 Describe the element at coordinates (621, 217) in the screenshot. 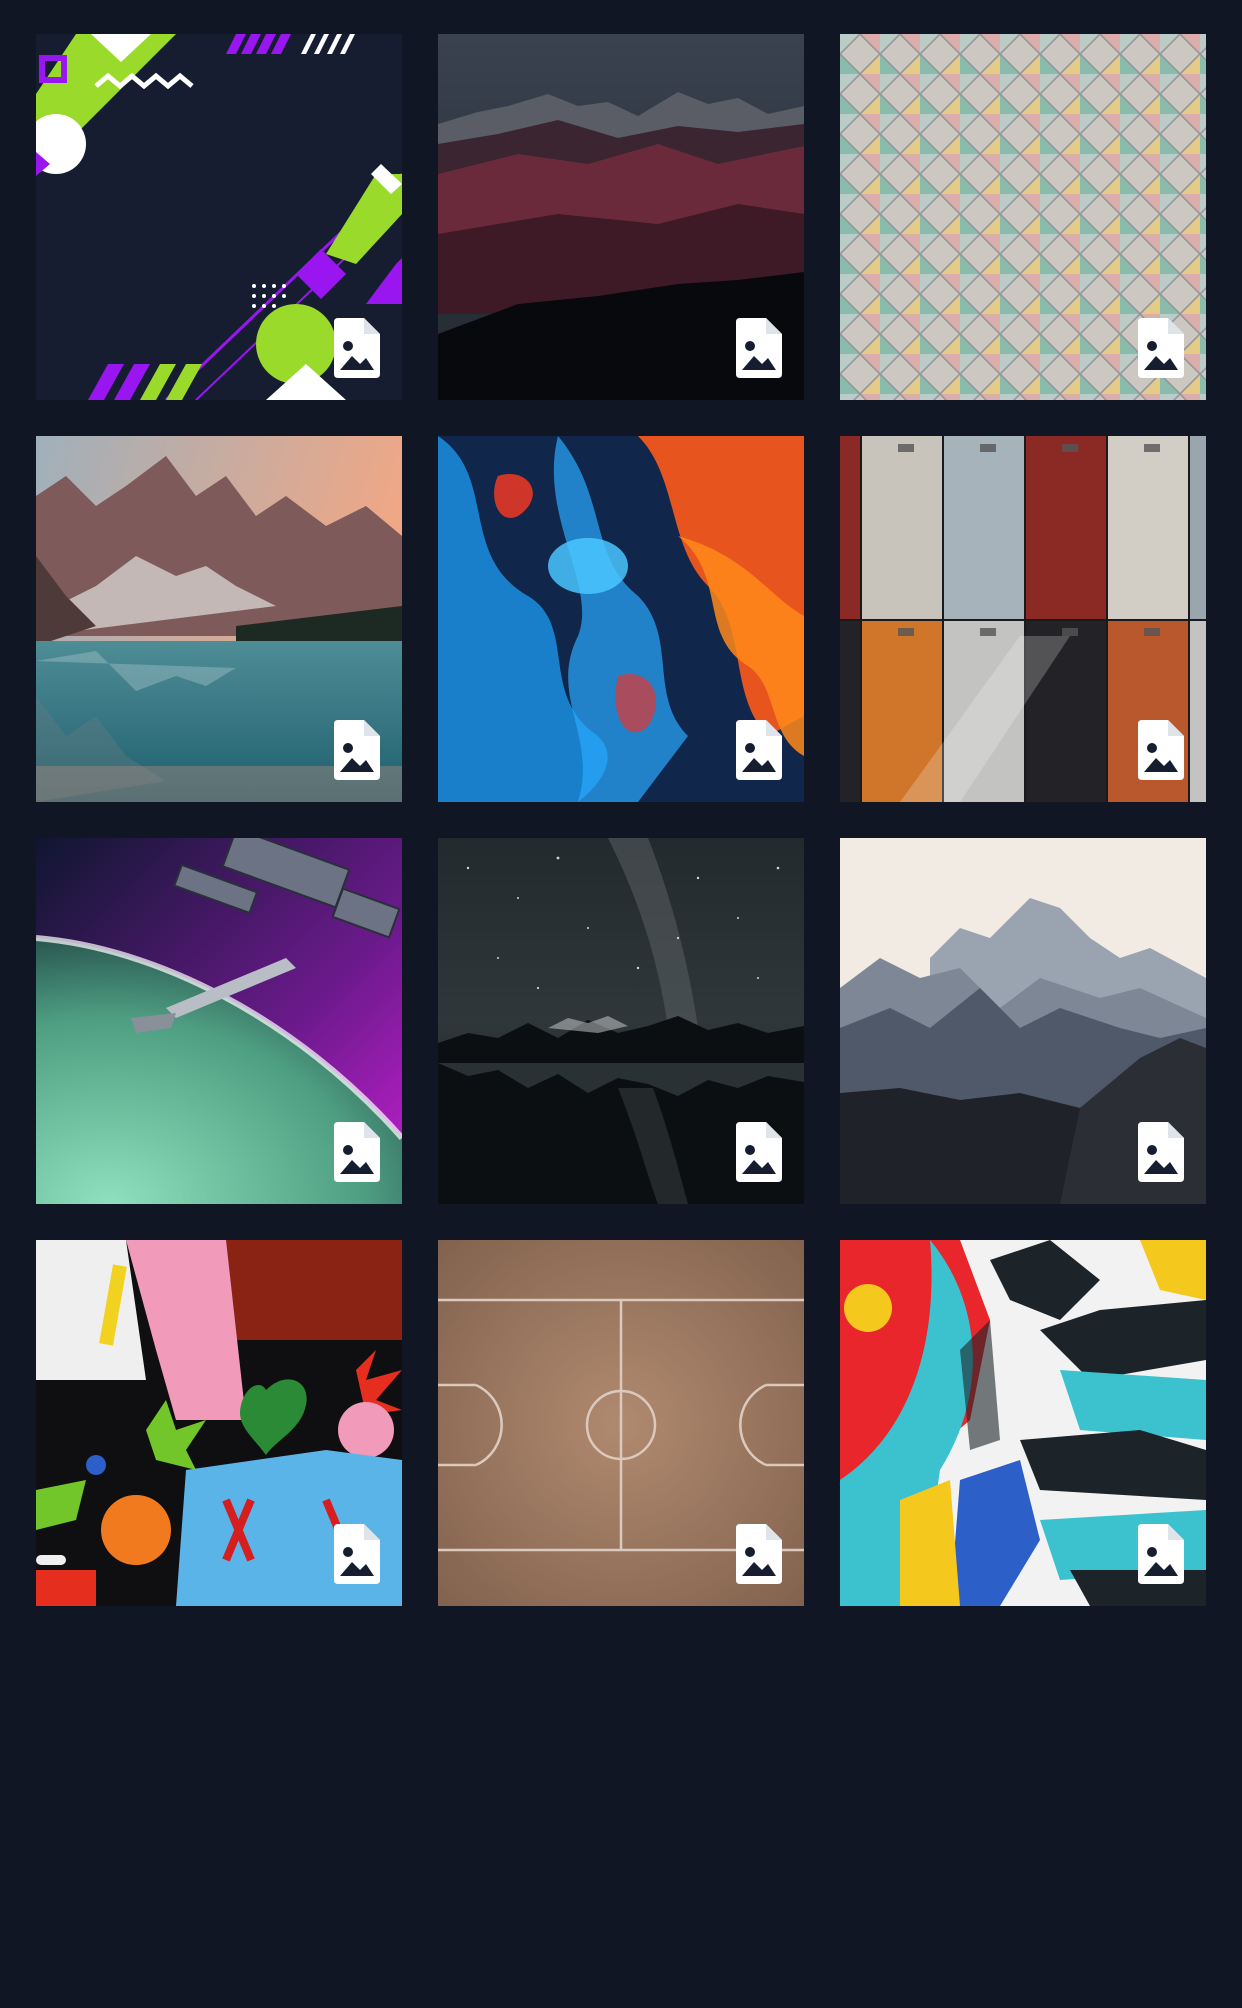

I see `image-tile-mountain-dusk` at that location.